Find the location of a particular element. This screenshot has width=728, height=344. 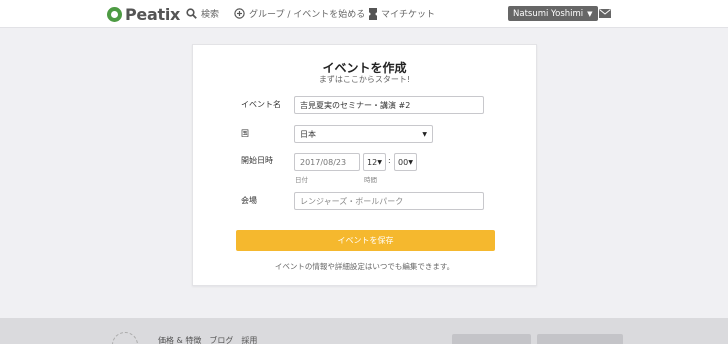

start-datetime-label: 開始日時 is located at coordinates (257, 160).